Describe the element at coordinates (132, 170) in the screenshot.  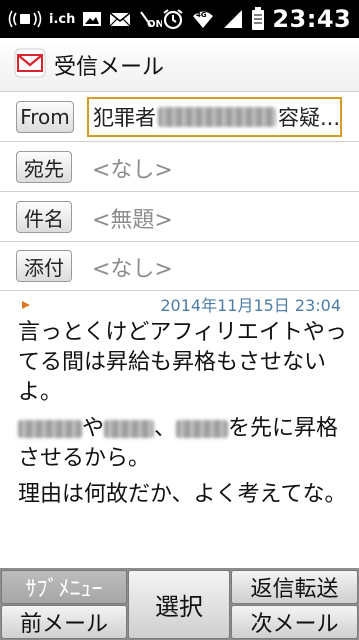
I see `to-value: <なし>` at that location.